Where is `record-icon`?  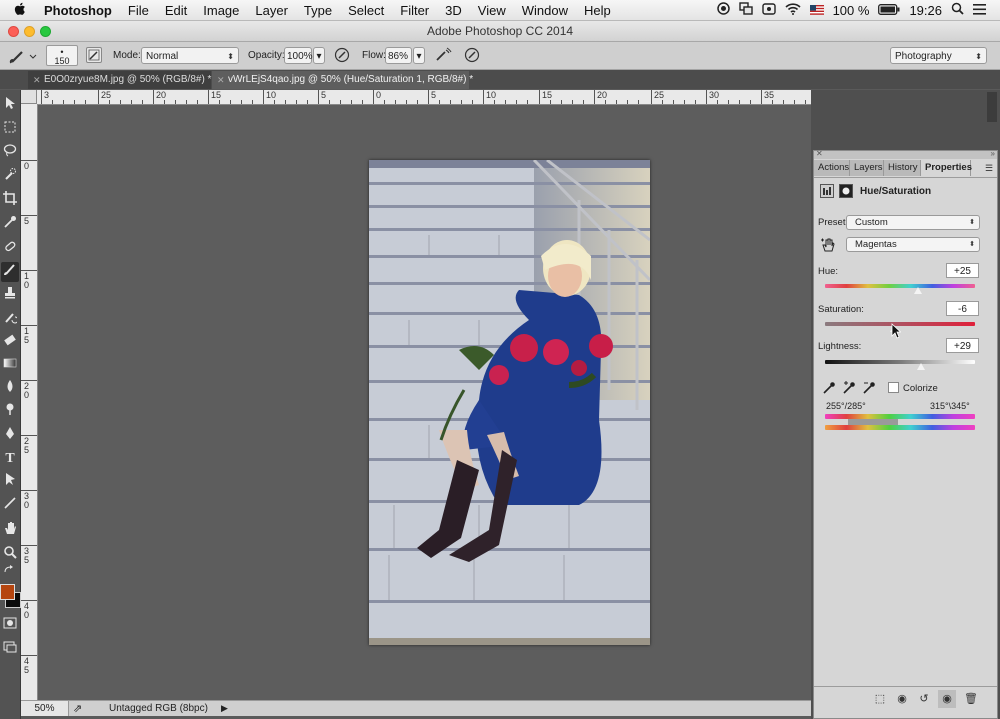
record-icon is located at coordinates (723, 10).